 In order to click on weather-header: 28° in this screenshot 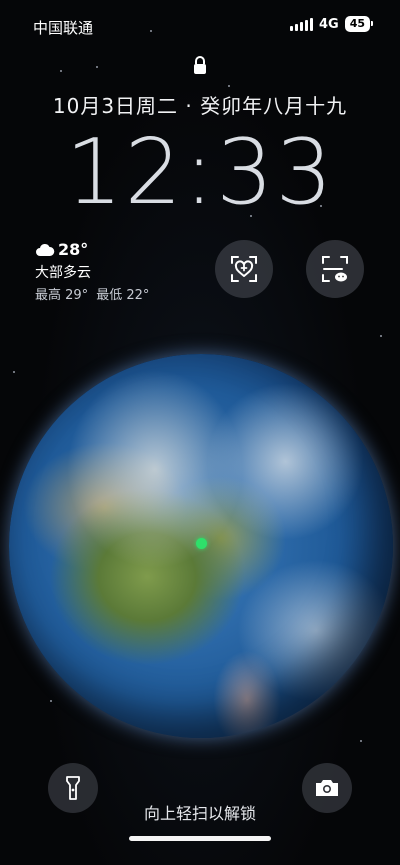, I will do `click(96, 249)`.